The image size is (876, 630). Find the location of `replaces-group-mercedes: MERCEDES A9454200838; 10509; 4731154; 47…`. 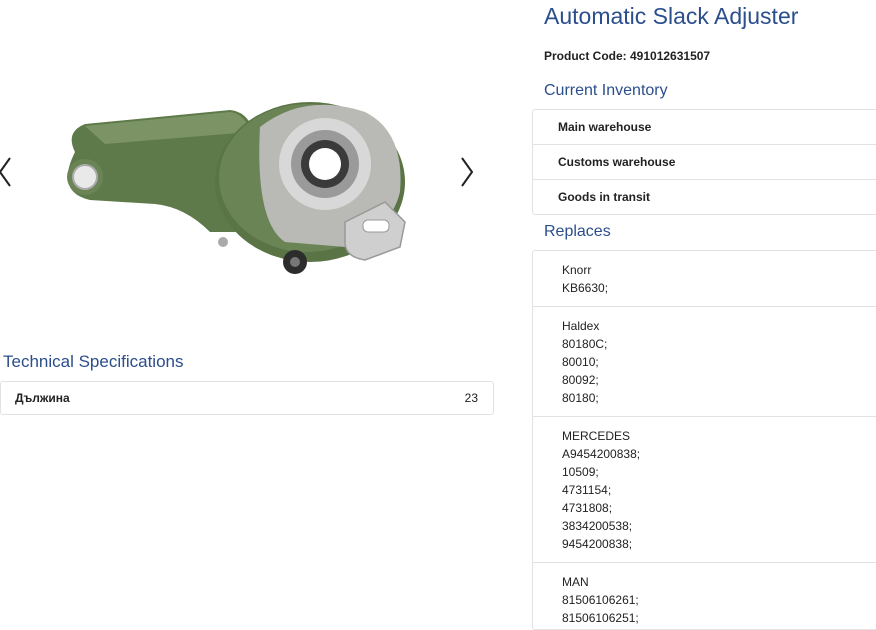

replaces-group-mercedes: MERCEDES A9454200838; 10509; 4731154; 47… is located at coordinates (704, 490).